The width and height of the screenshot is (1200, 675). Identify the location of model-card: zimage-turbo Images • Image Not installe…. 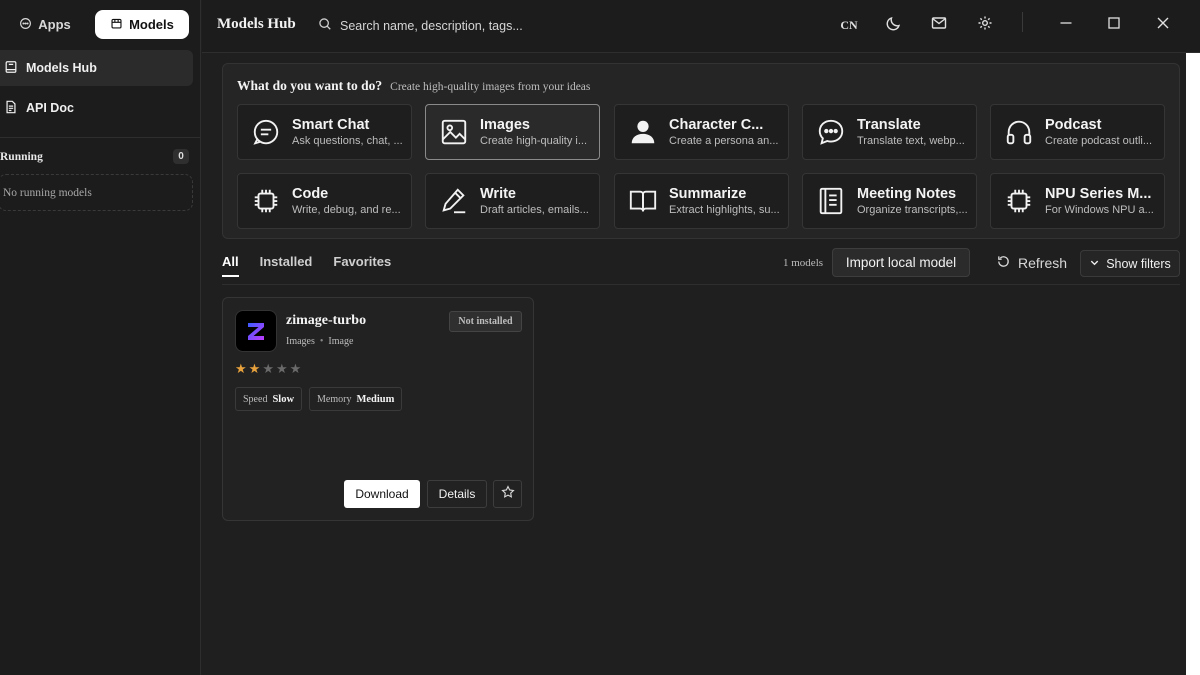
(378, 409).